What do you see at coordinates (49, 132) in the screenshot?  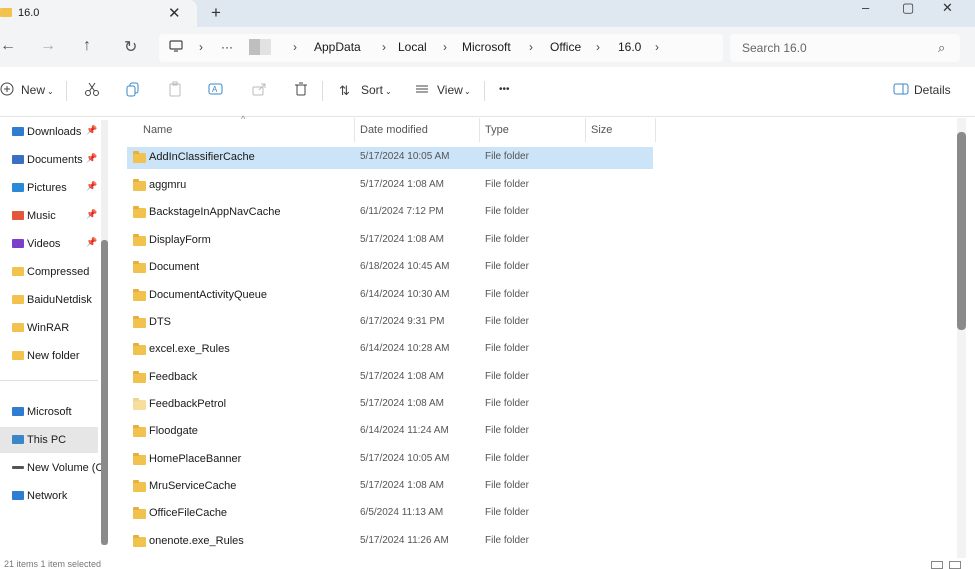 I see `sidebar-item-downloads: Downloads 📌` at bounding box center [49, 132].